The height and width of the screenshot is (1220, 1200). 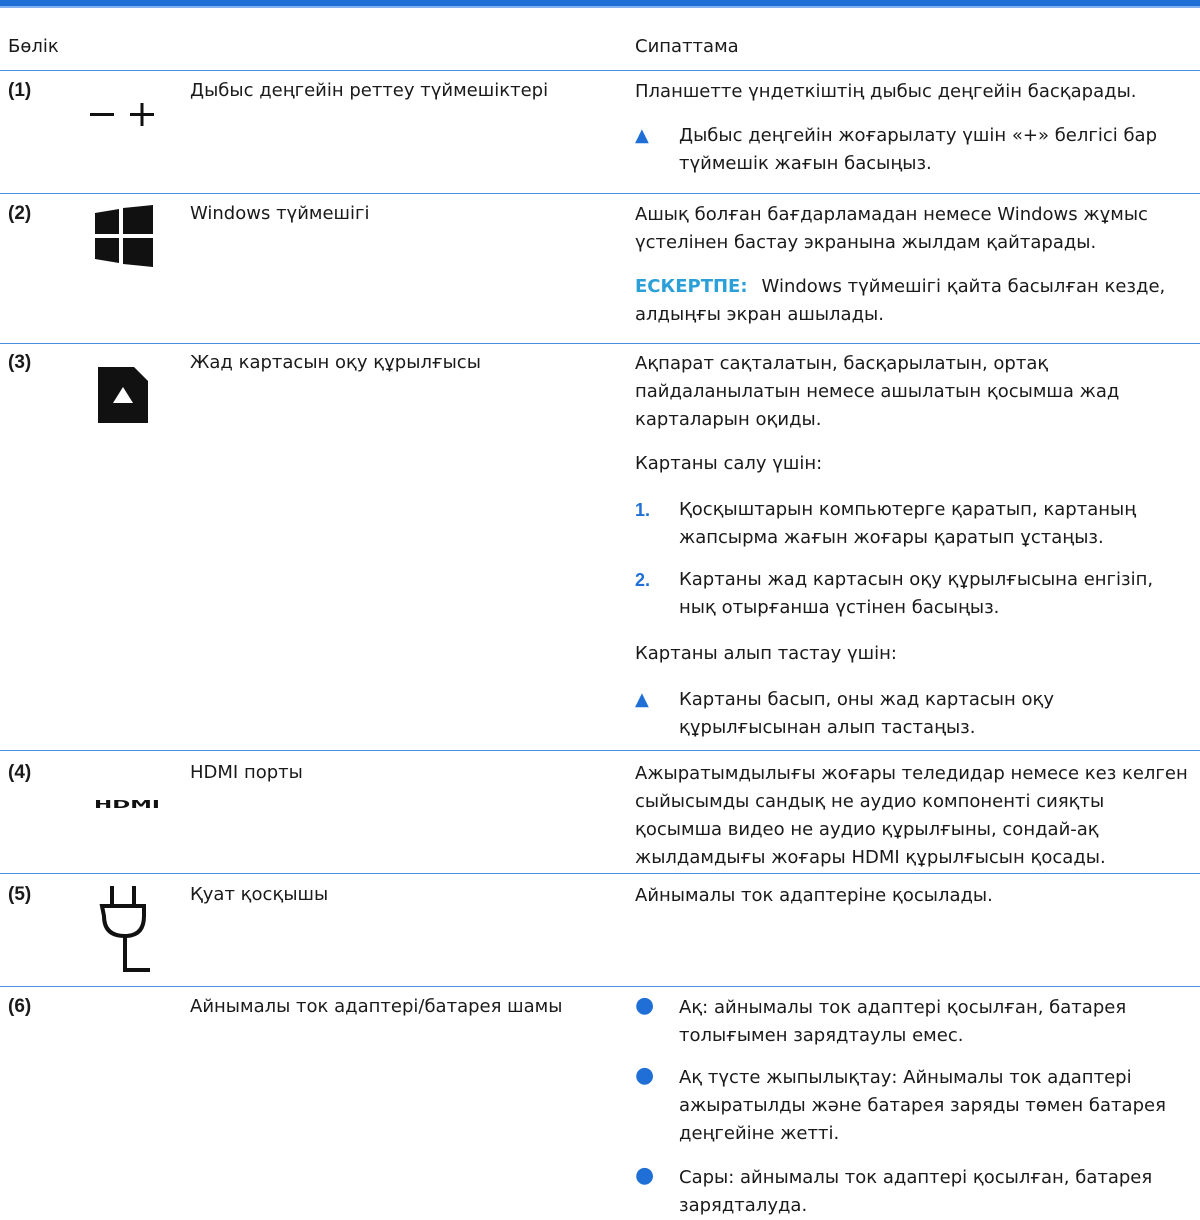 I want to click on header-divider, so click(x=600, y=70).